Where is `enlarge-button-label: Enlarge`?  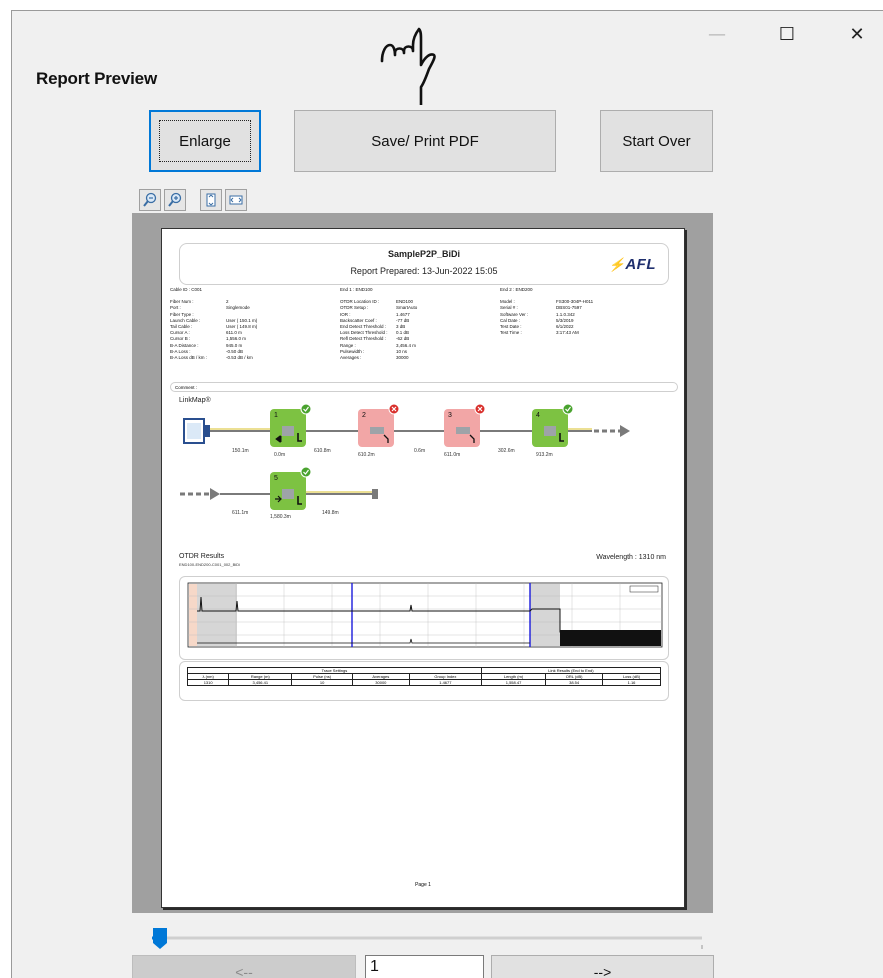
enlarge-button-label: Enlarge is located at coordinates (205, 141).